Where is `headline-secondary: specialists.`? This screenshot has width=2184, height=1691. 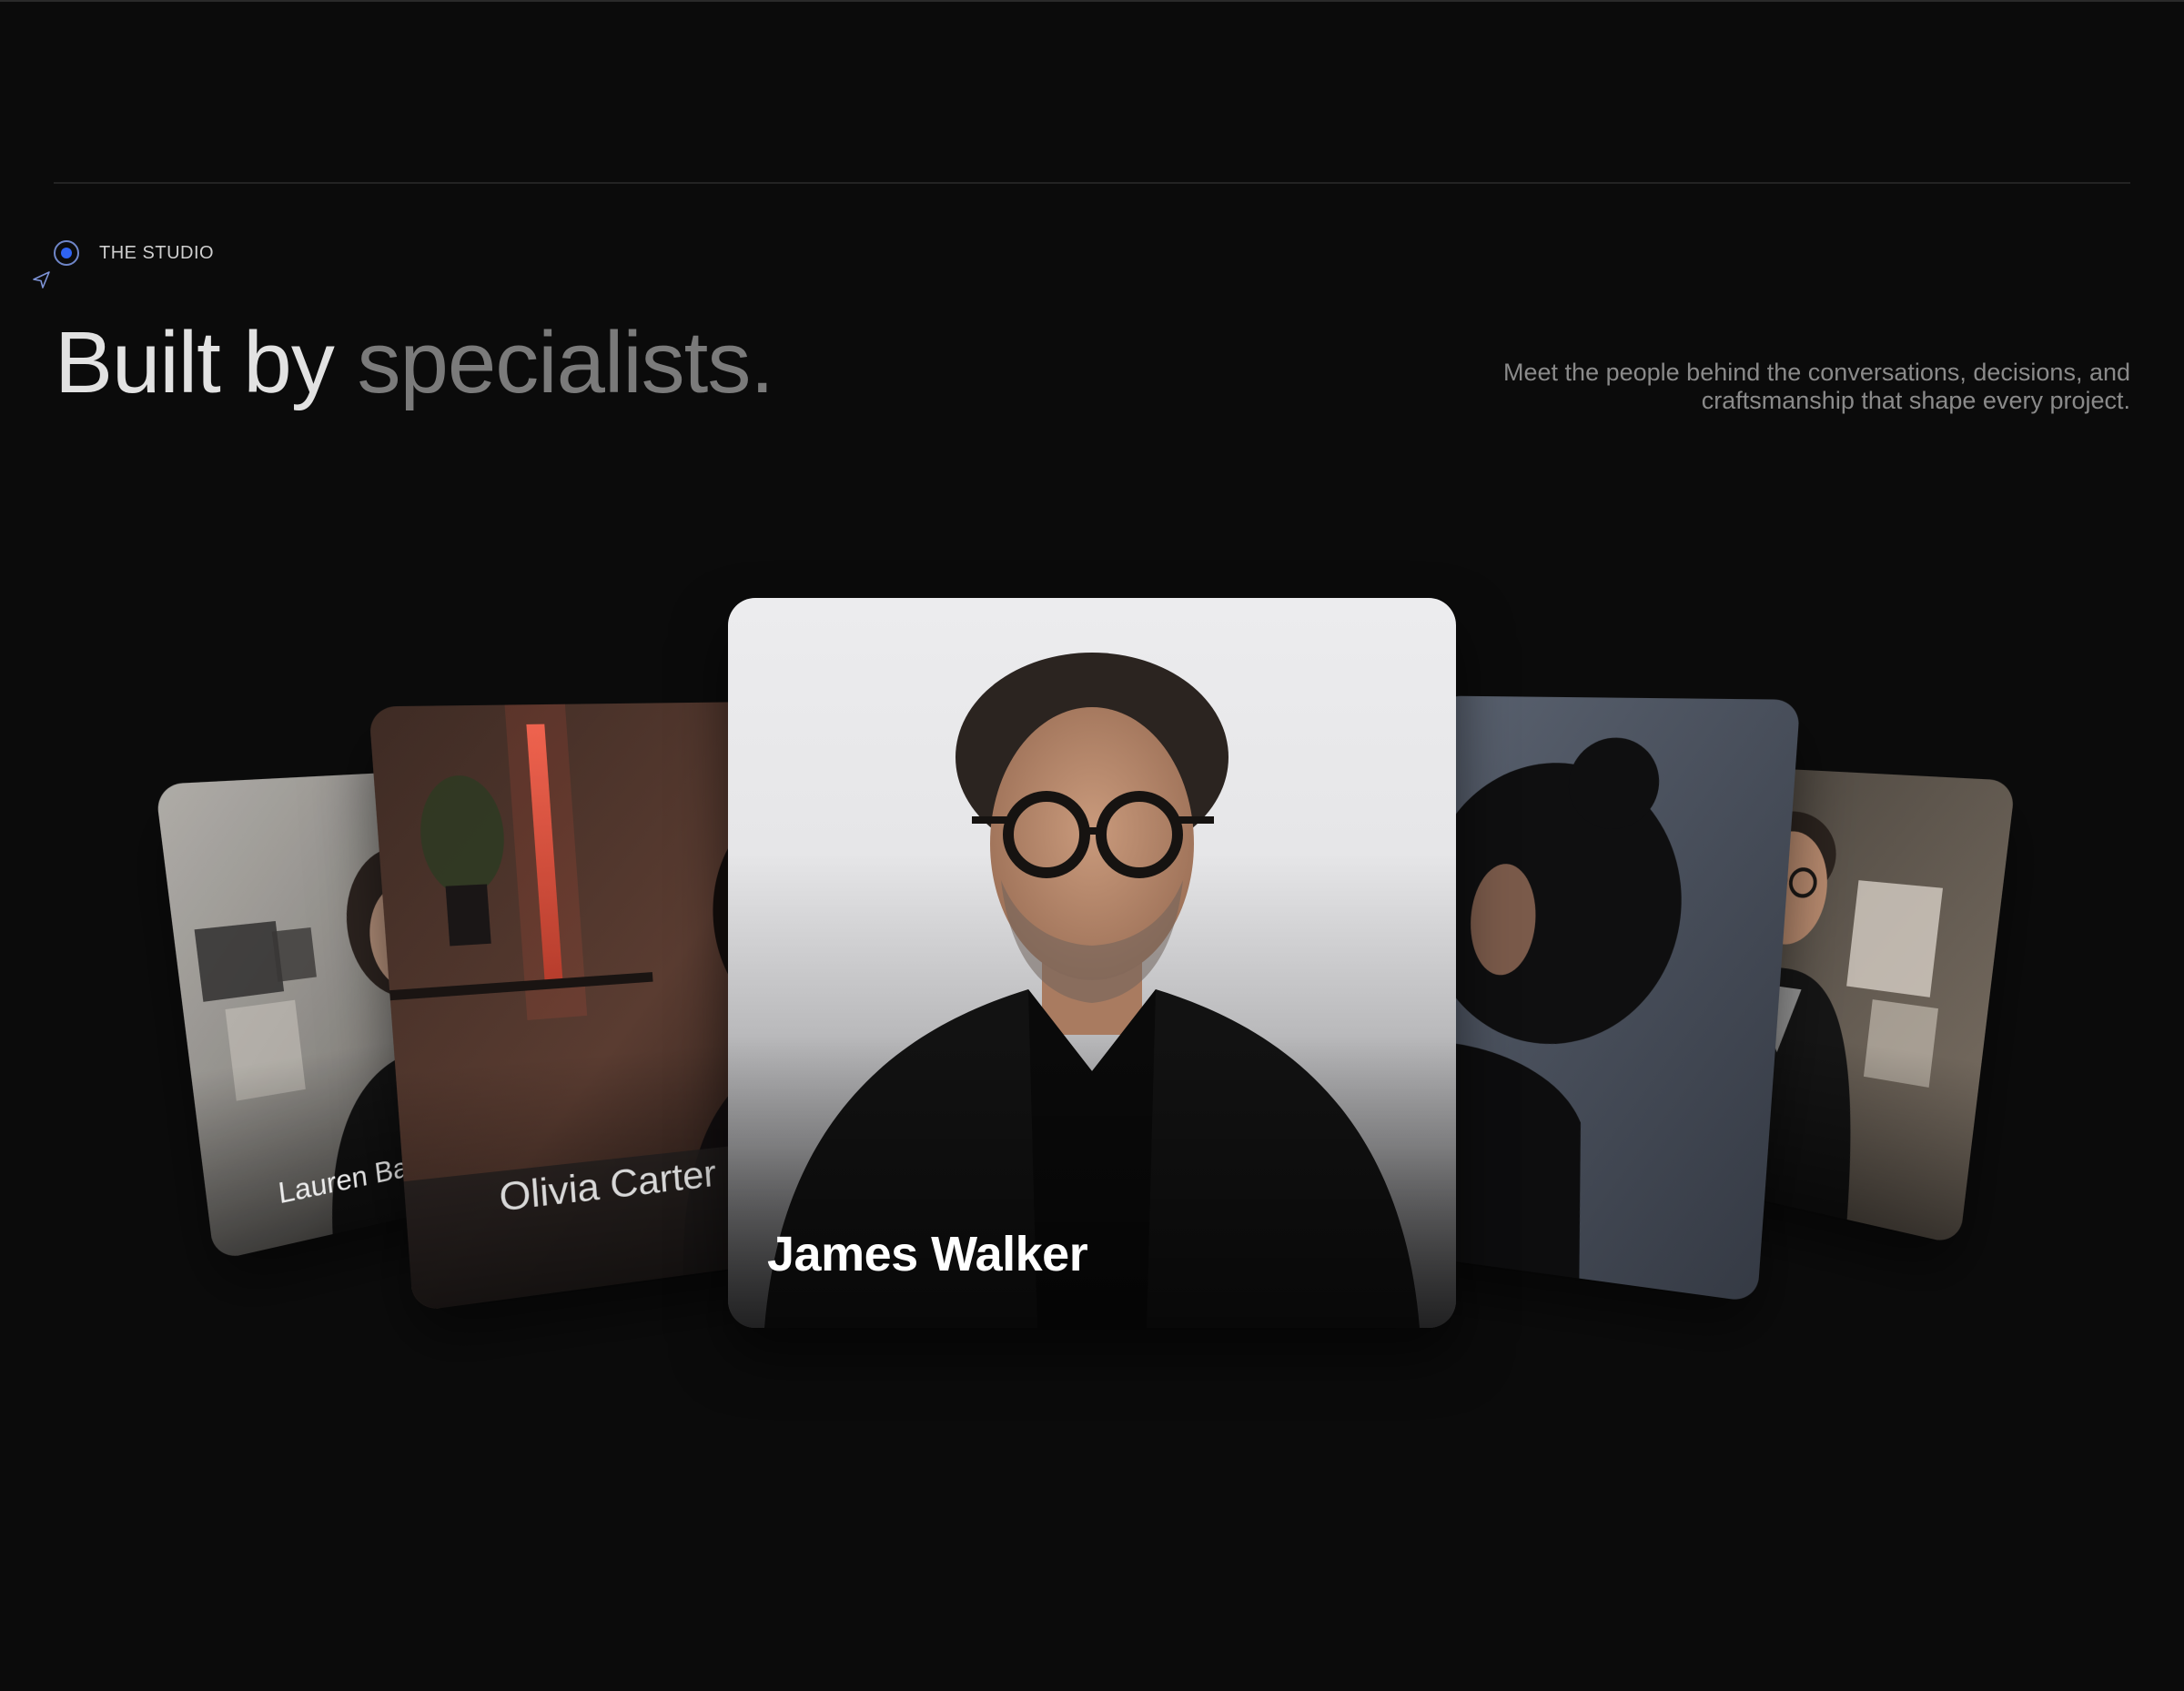 headline-secondary: specialists. is located at coordinates (565, 362).